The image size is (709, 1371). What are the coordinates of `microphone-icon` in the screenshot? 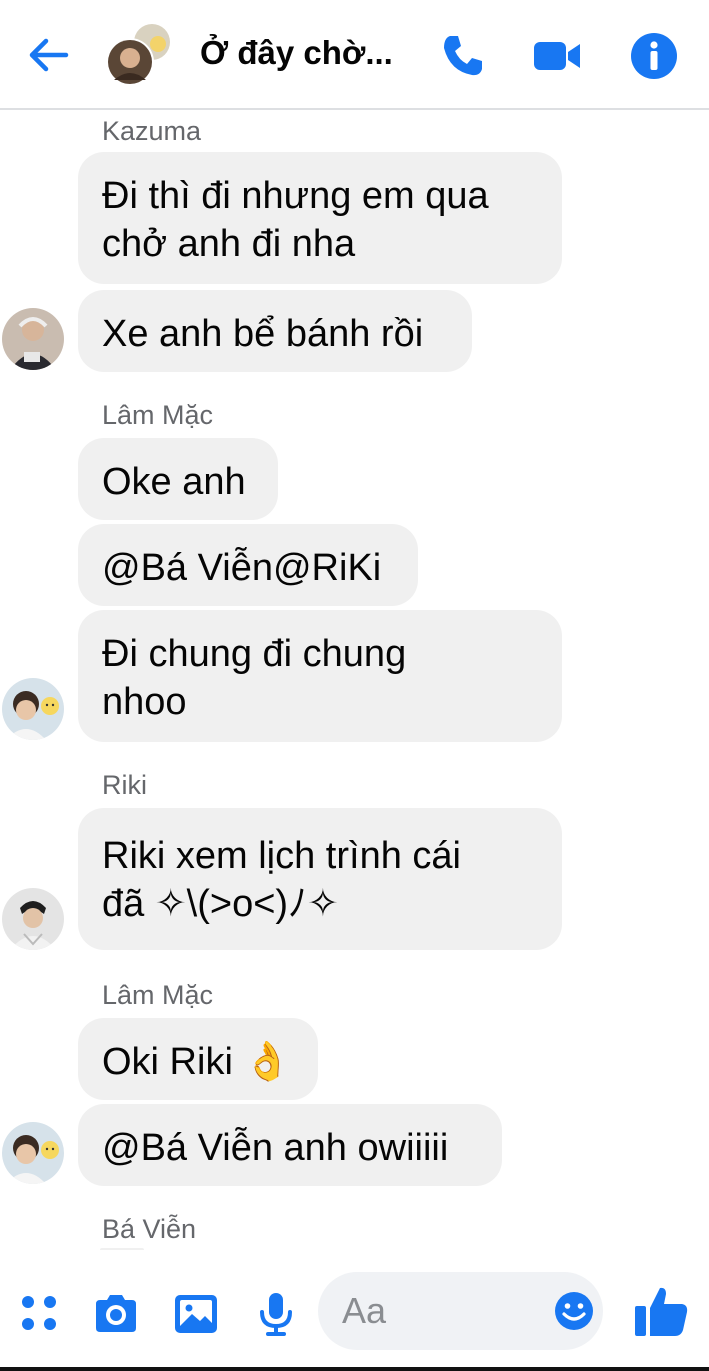 It's located at (276, 1314).